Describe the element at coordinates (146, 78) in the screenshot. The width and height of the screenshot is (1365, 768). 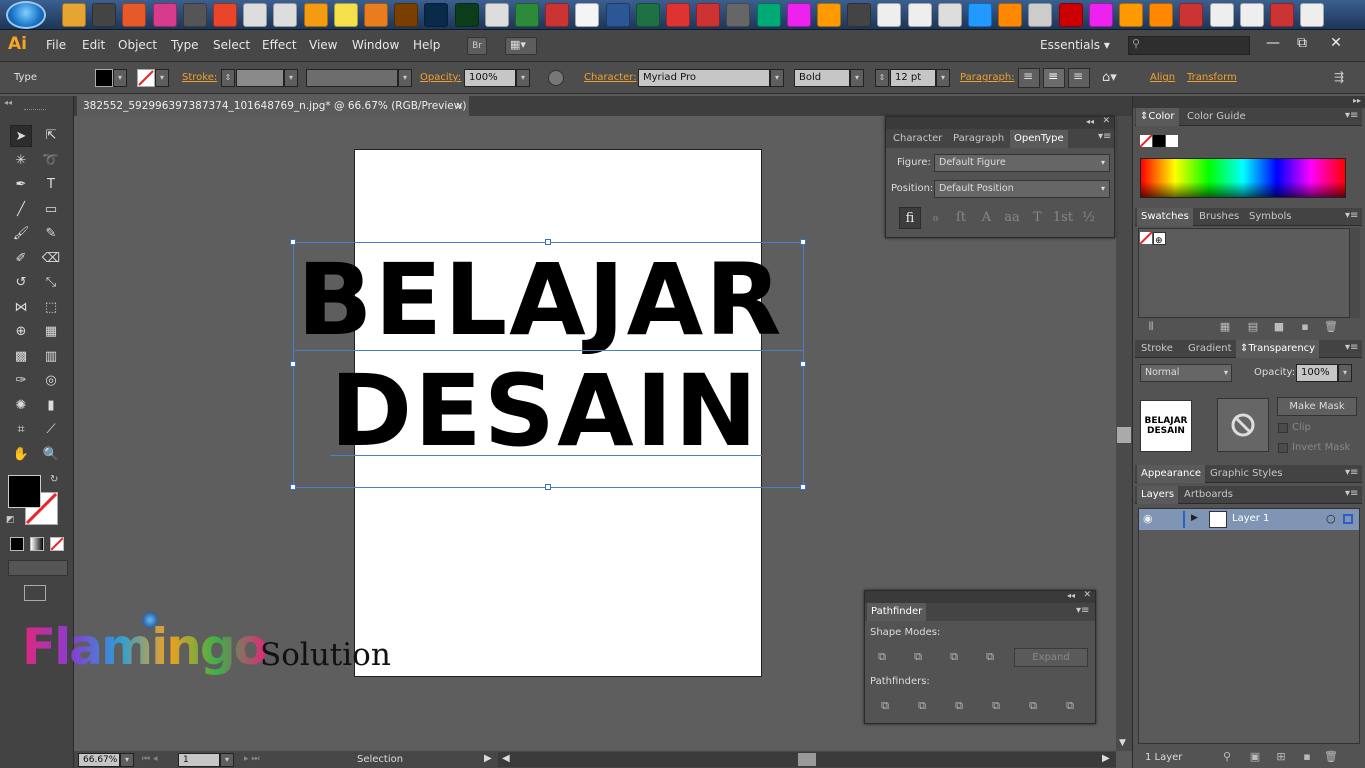
I see `stroke-color-swatch` at that location.